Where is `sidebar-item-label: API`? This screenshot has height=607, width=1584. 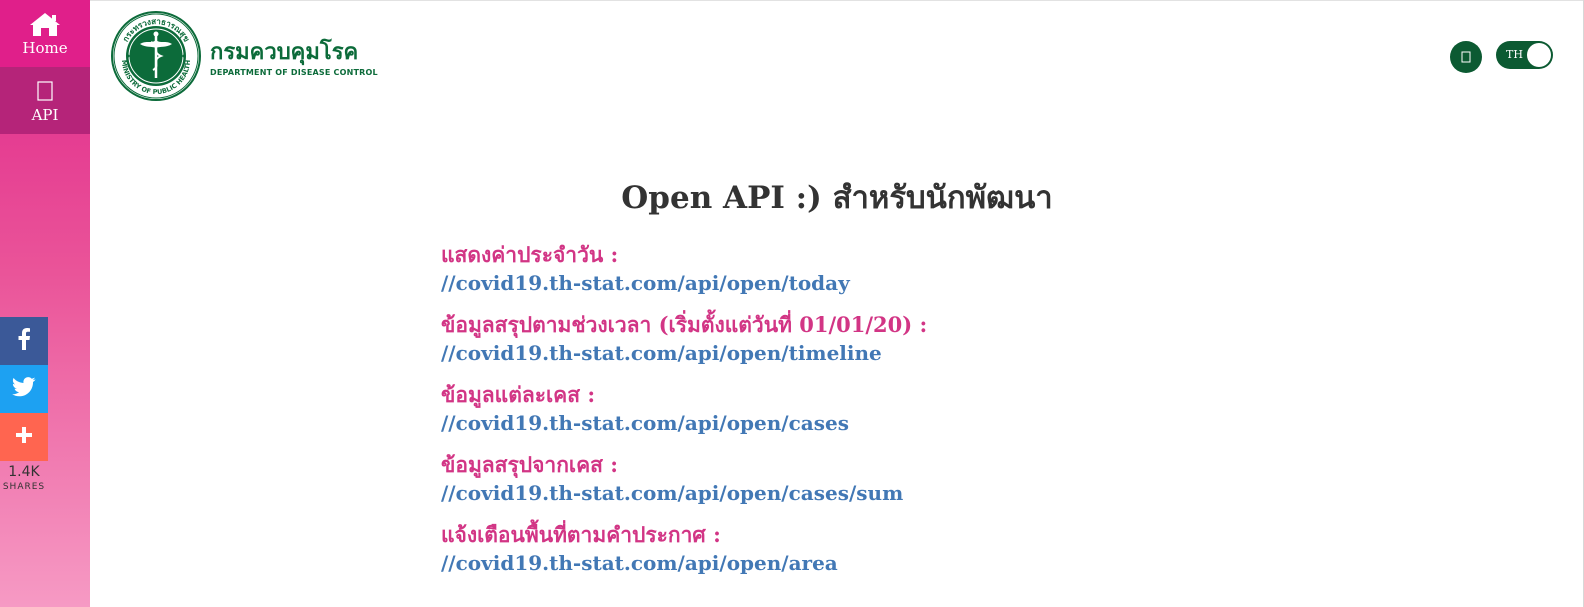
sidebar-item-label: API is located at coordinates (45, 114).